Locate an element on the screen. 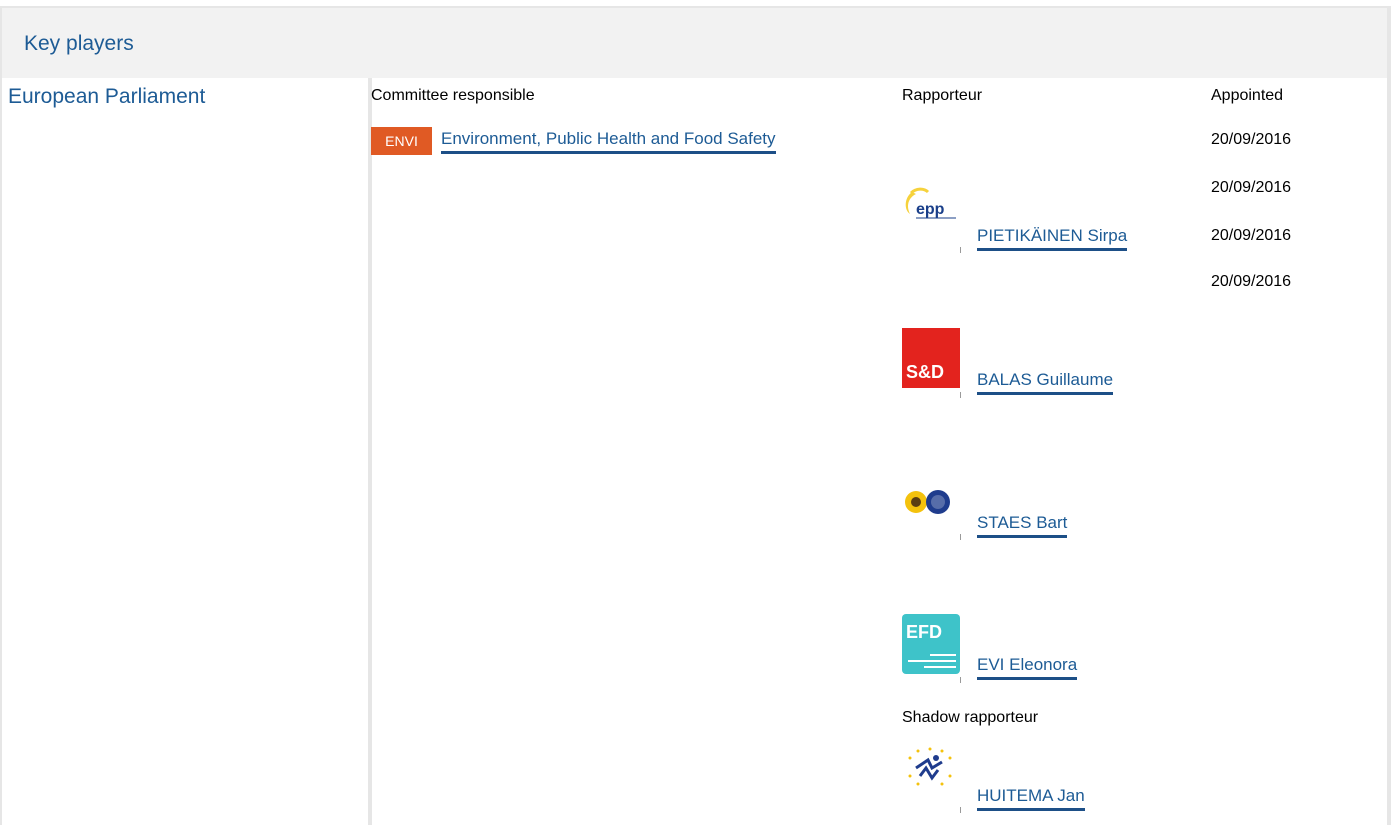 The image size is (1397, 825). rapporteur-link: EVI Eleonora is located at coordinates (1027, 667).